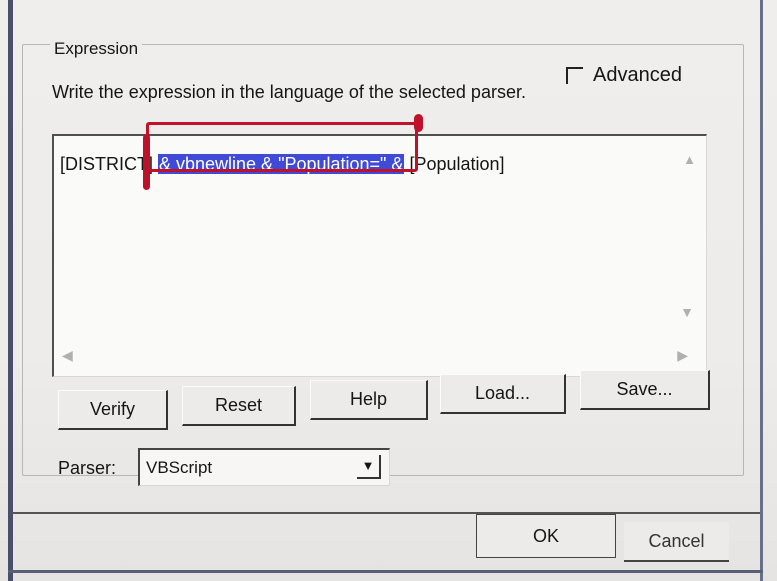 The height and width of the screenshot is (581, 777). Describe the element at coordinates (682, 355) in the screenshot. I see `scroll-right-icon: ▶` at that location.